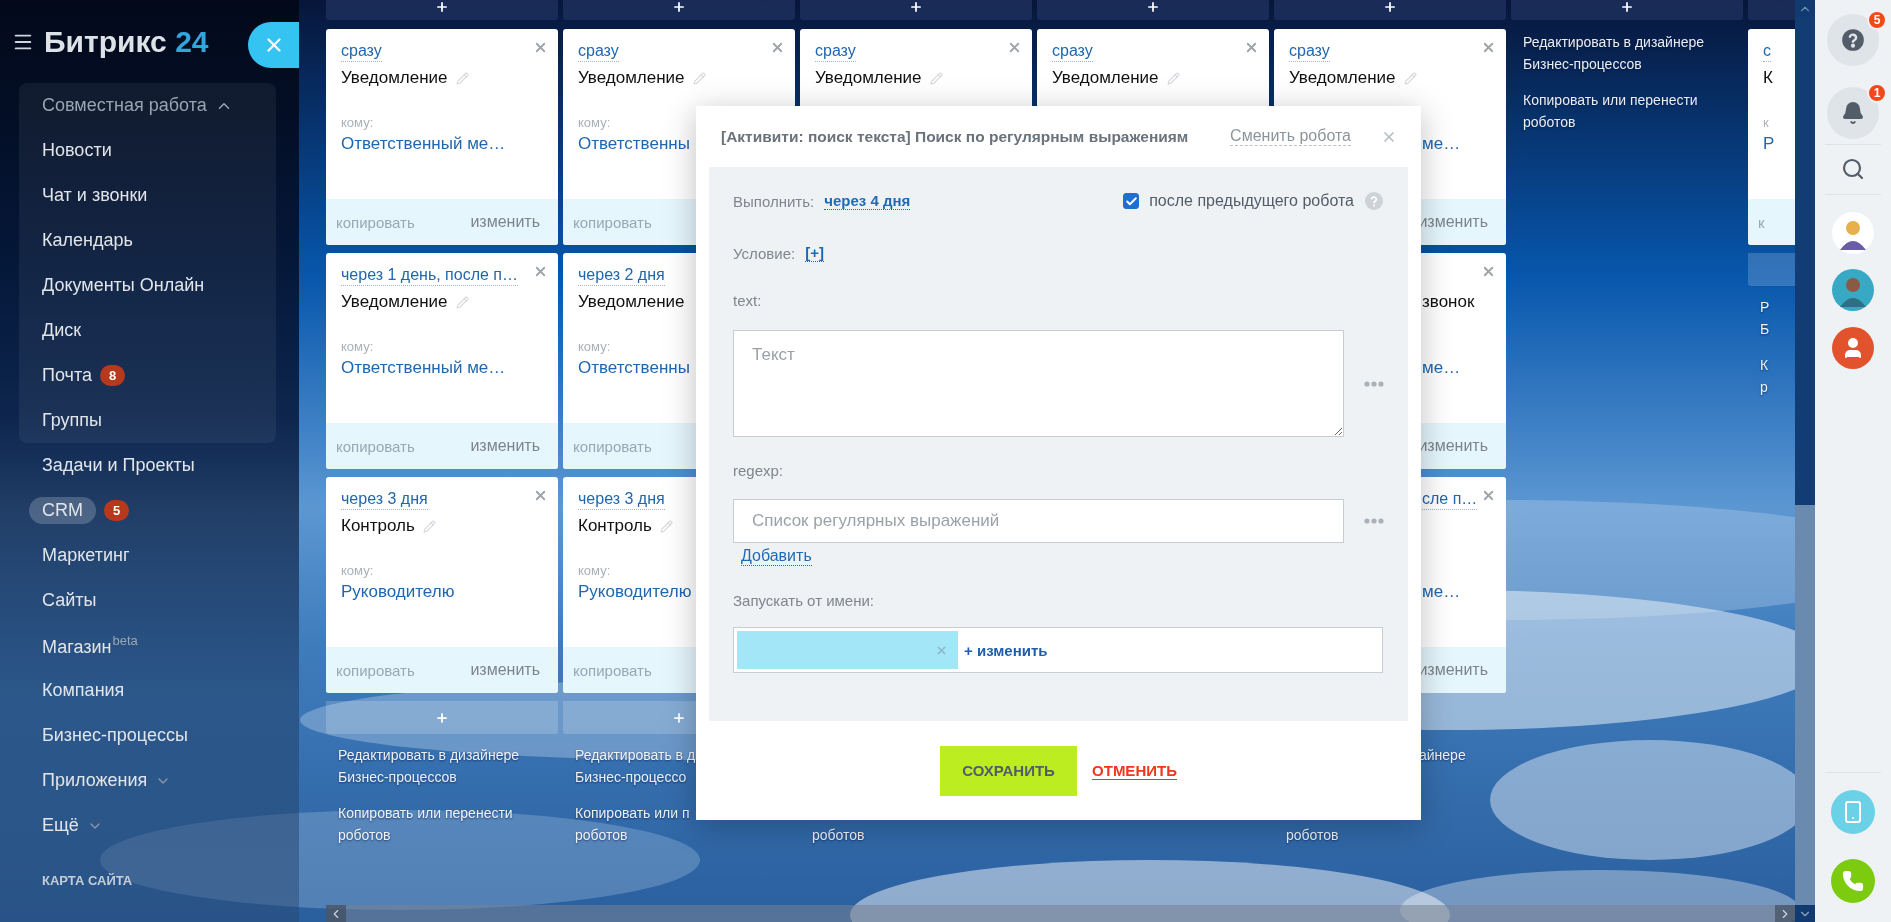 The height and width of the screenshot is (922, 1891). What do you see at coordinates (814, 253) in the screenshot?
I see `add-condition-link: [+]` at bounding box center [814, 253].